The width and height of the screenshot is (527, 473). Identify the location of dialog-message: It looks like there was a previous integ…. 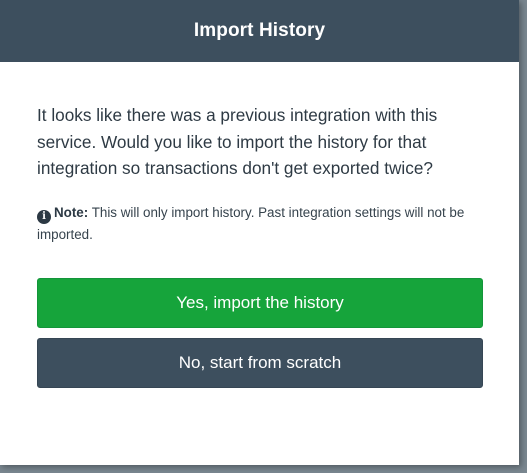
(237, 141).